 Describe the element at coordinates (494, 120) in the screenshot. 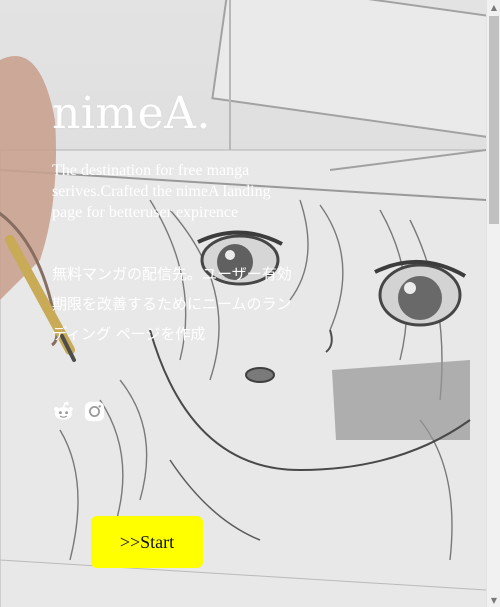

I see `scroll-thumb` at that location.